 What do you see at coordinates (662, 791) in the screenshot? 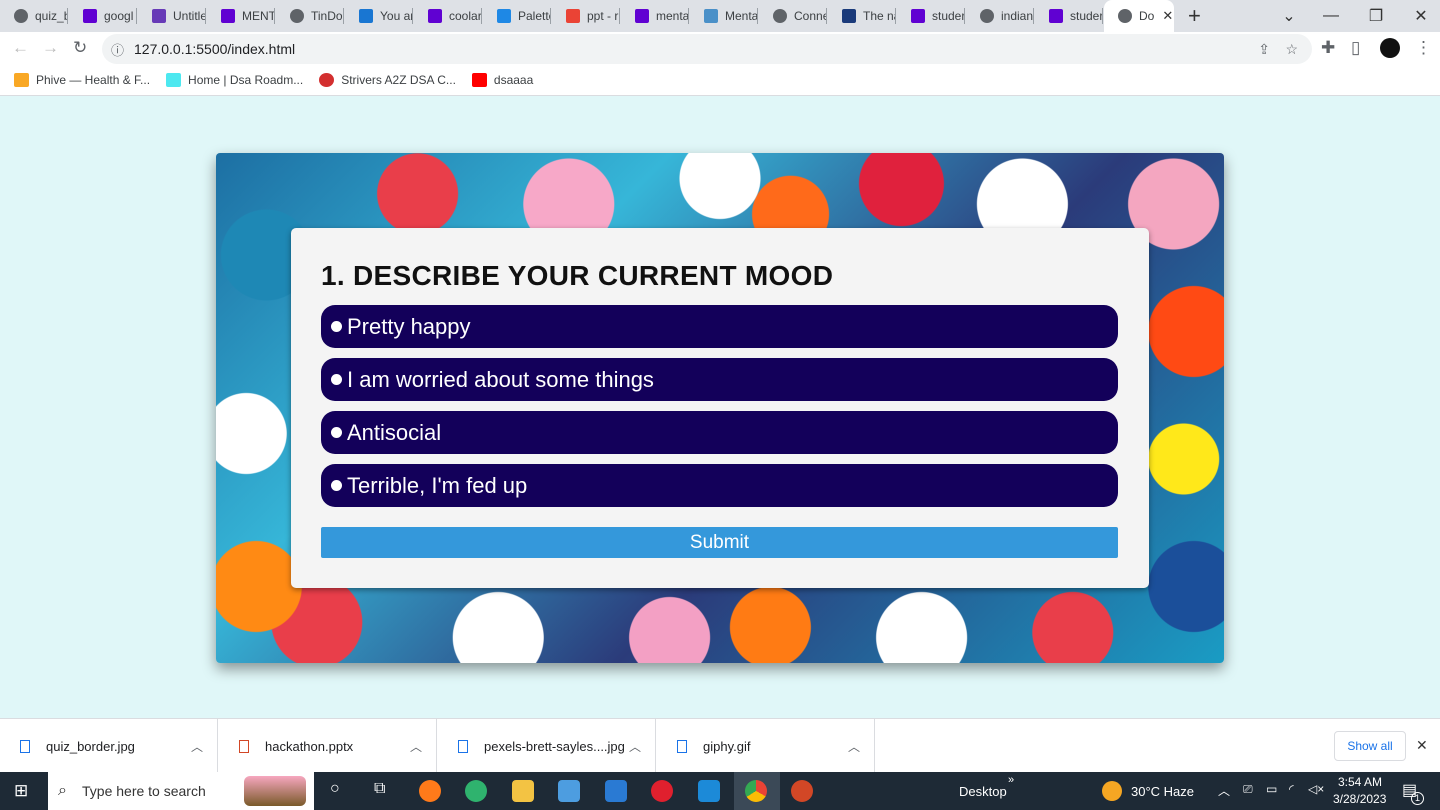
I see `opera-icon` at bounding box center [662, 791].